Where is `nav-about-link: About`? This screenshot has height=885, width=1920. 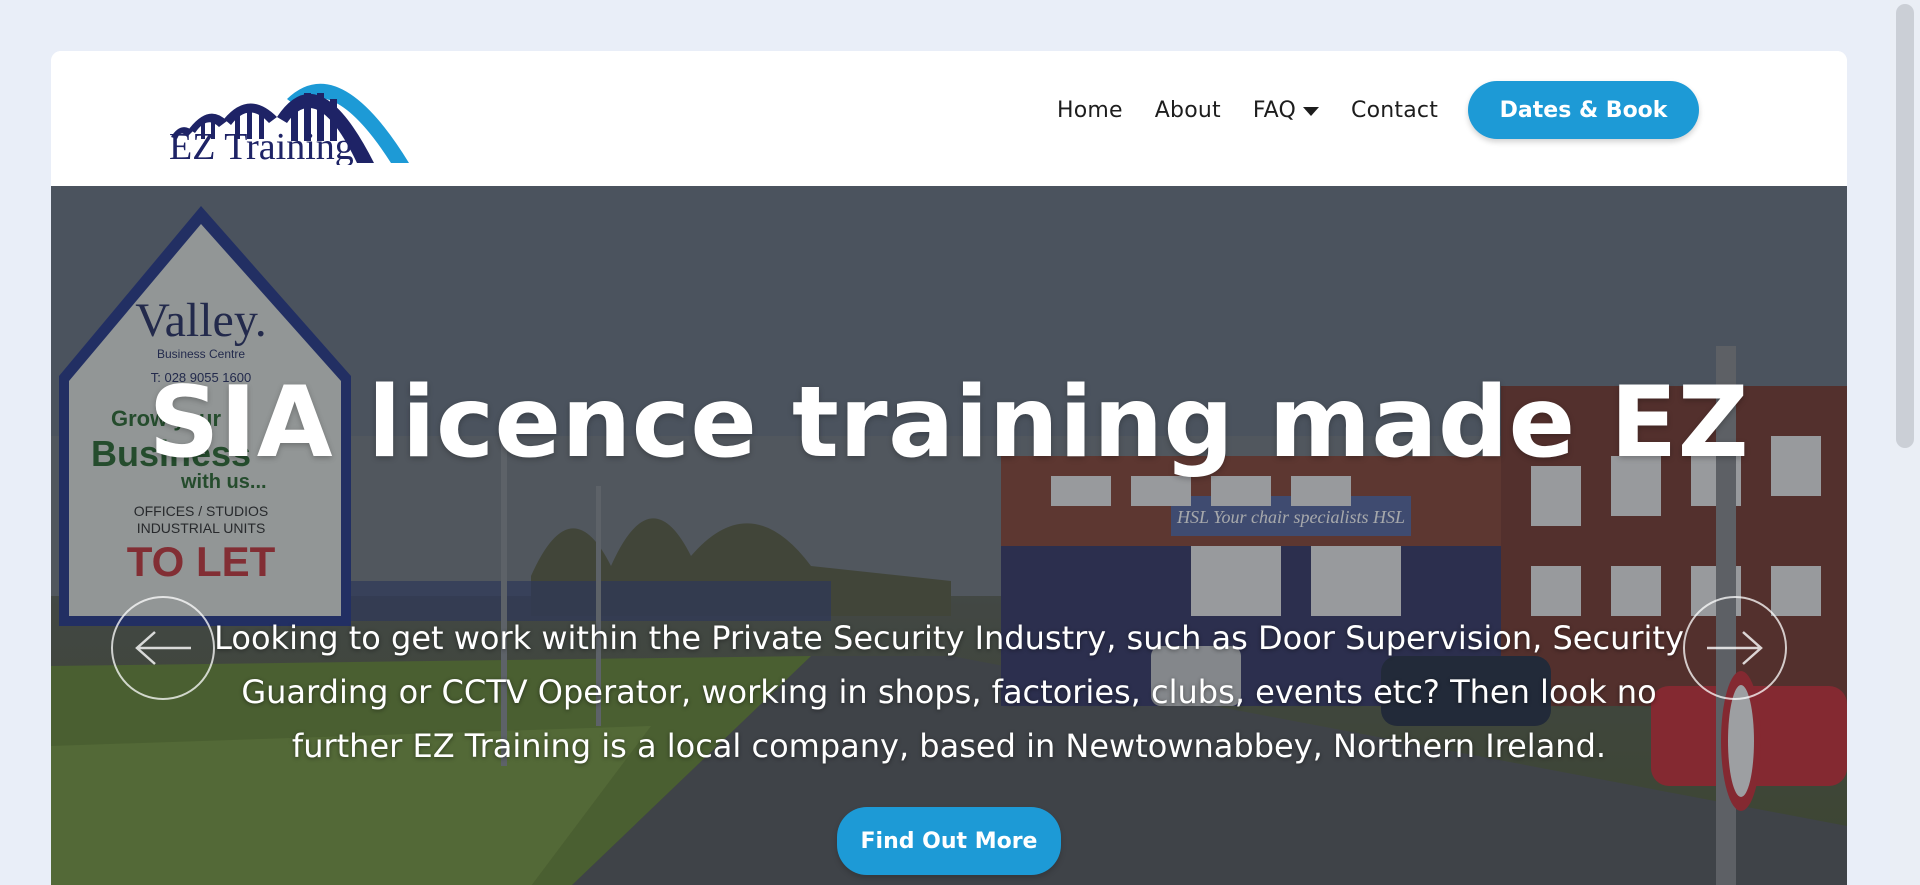 nav-about-link: About is located at coordinates (1188, 110).